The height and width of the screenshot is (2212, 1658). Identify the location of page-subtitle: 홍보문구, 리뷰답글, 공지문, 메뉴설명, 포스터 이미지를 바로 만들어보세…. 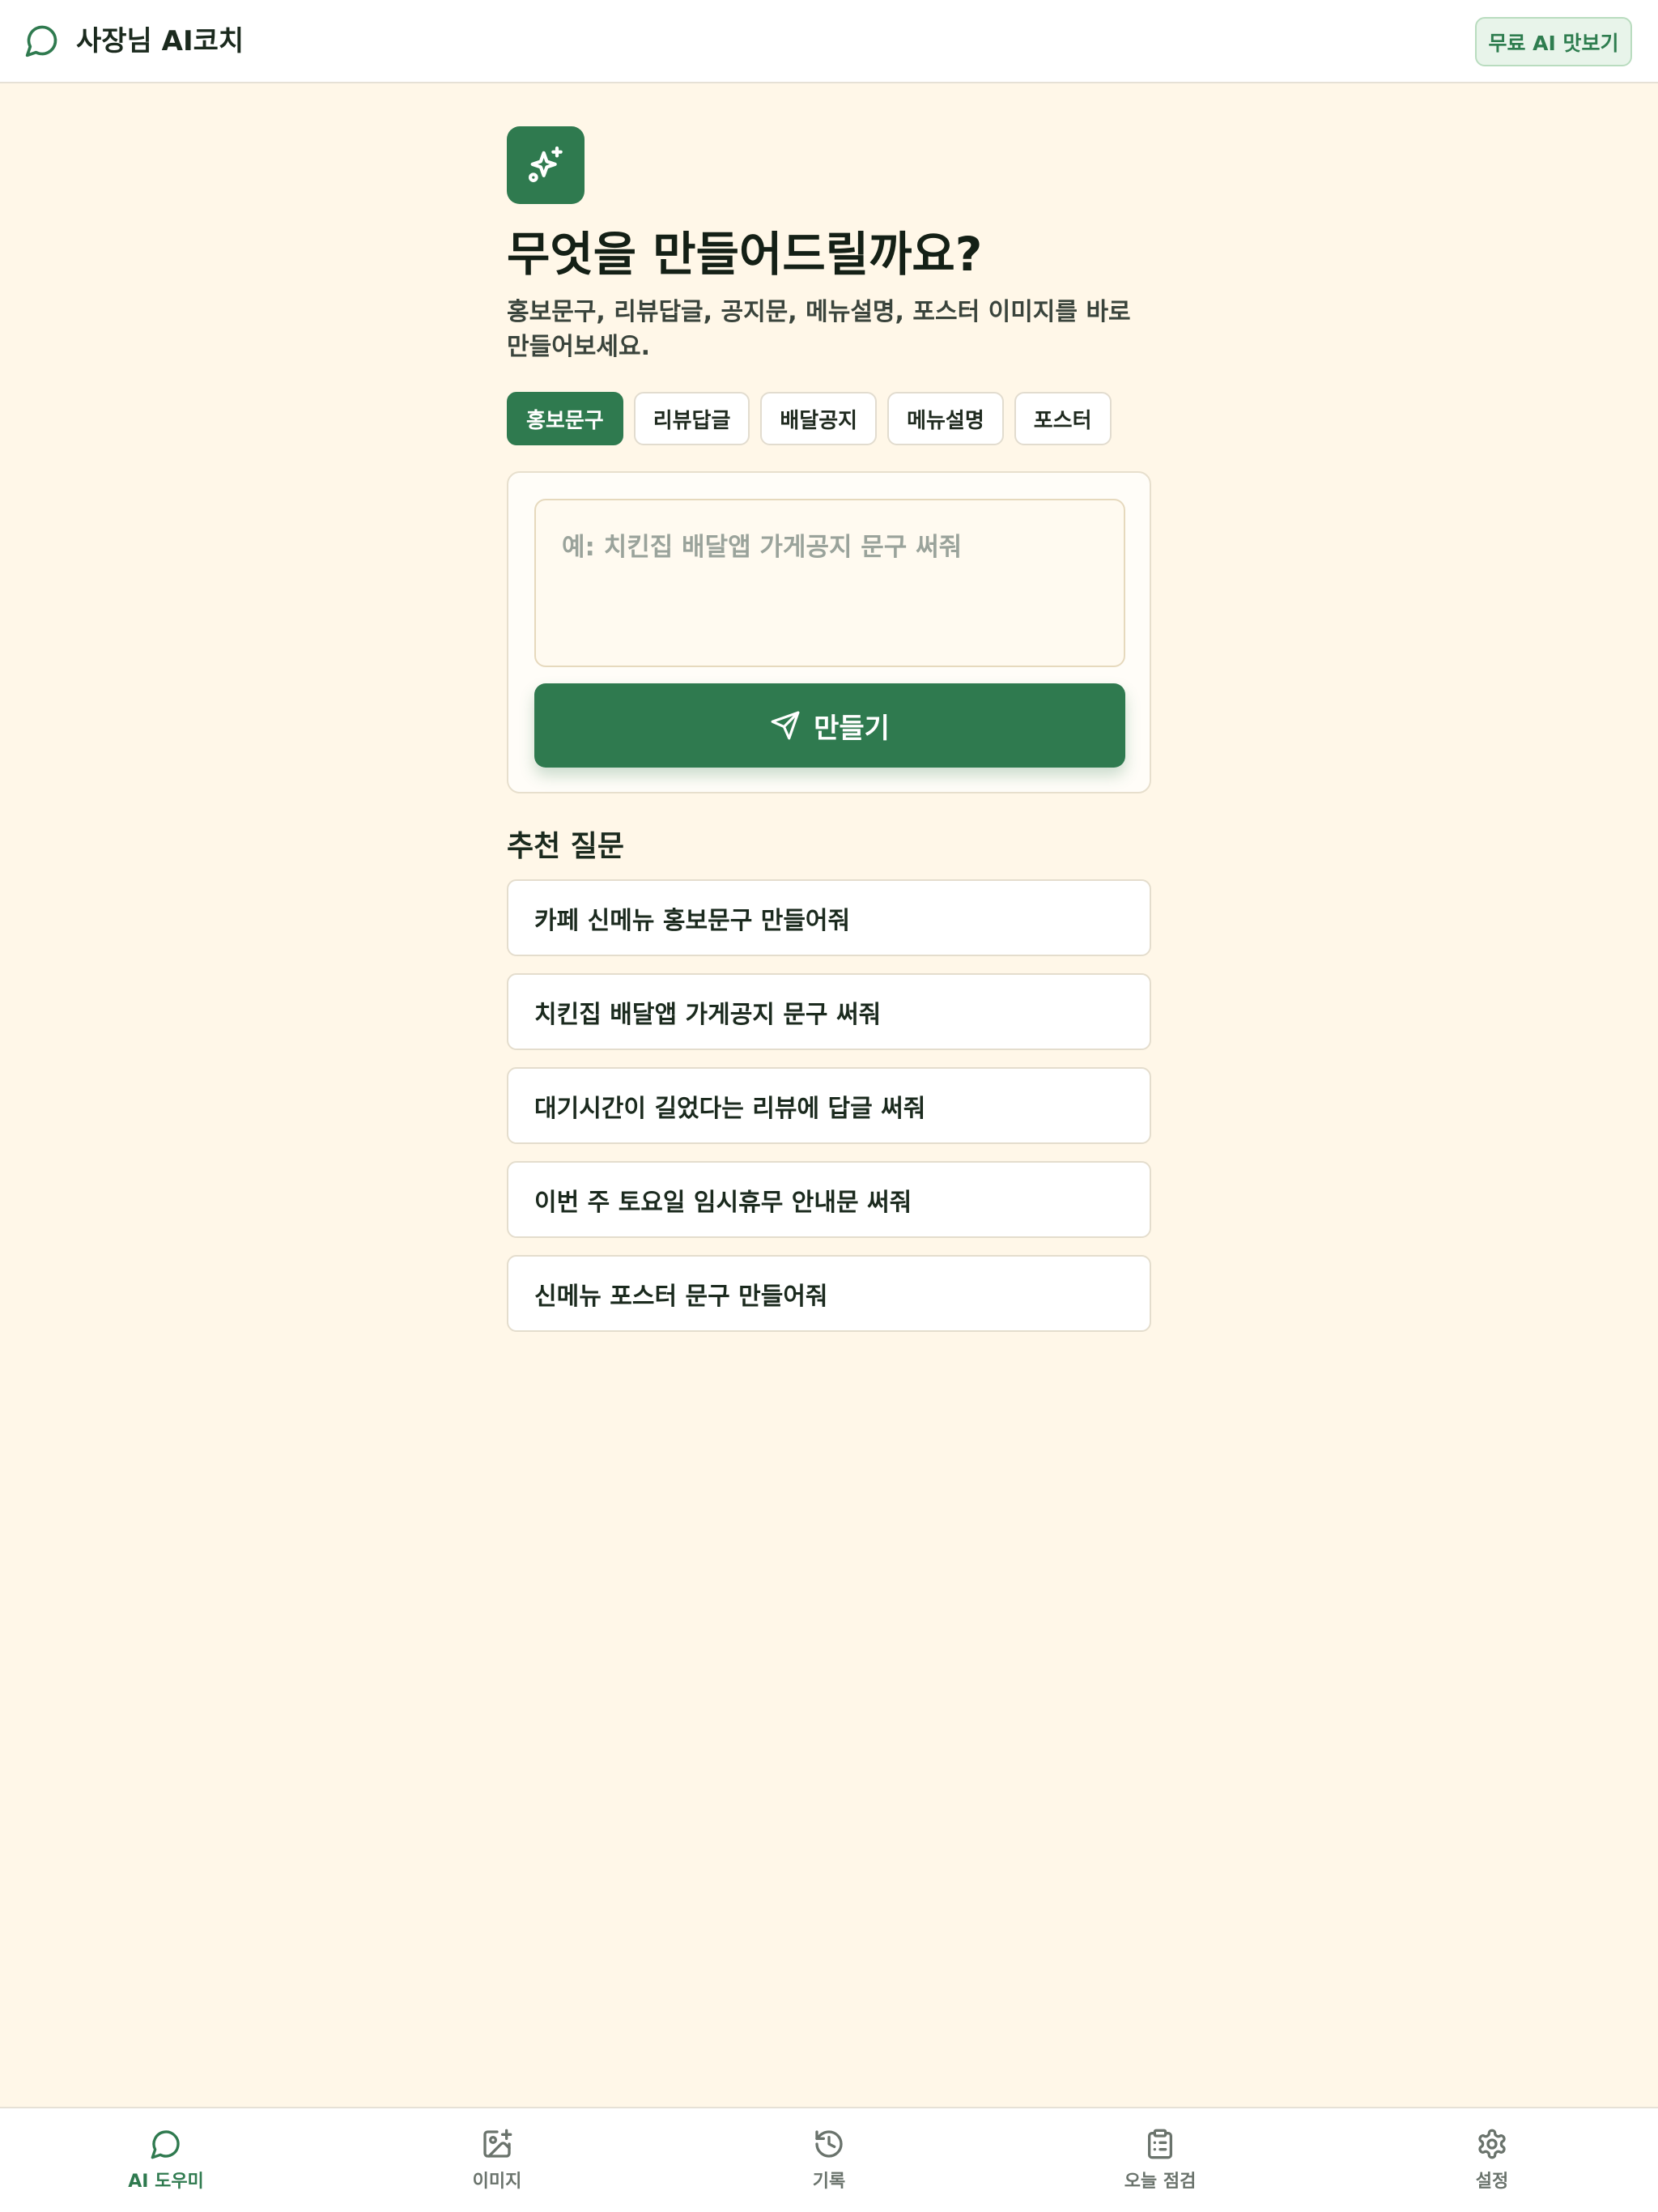
(819, 330).